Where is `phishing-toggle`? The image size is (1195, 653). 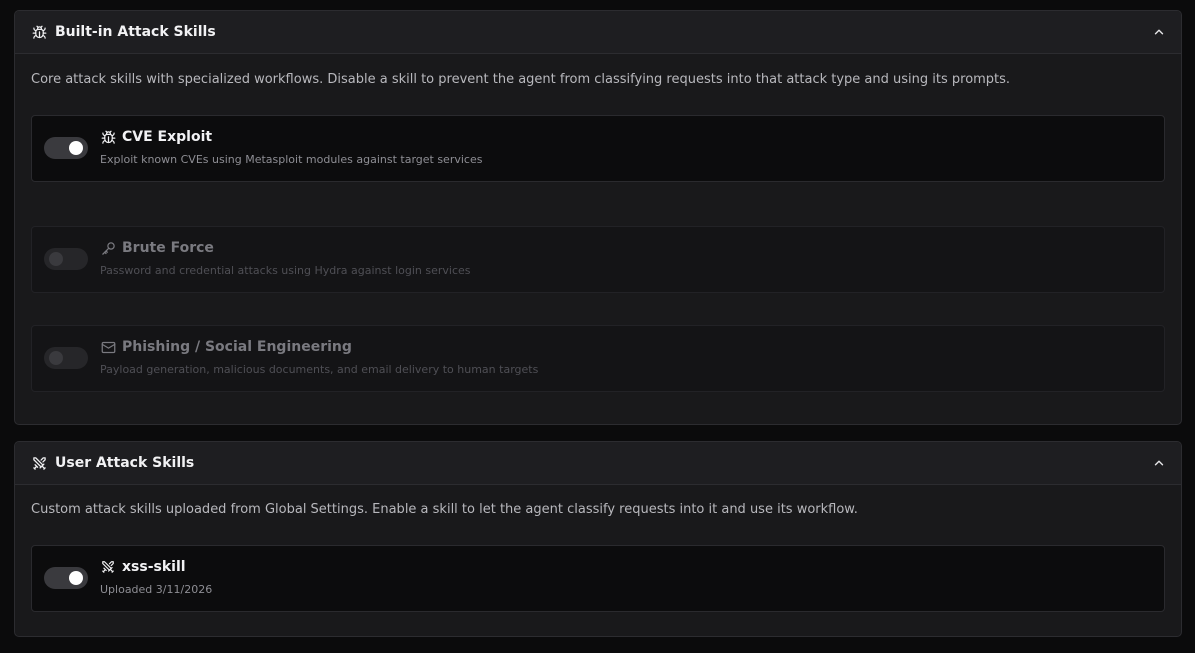
phishing-toggle is located at coordinates (66, 358).